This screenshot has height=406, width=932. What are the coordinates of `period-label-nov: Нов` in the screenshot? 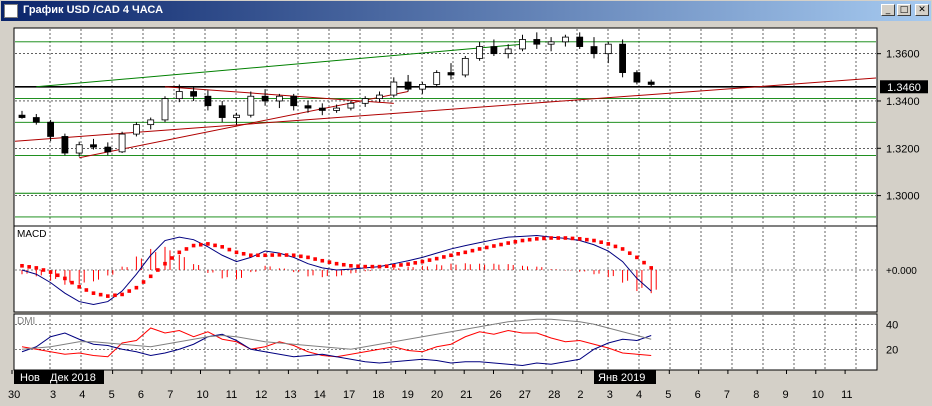 It's located at (30, 378).